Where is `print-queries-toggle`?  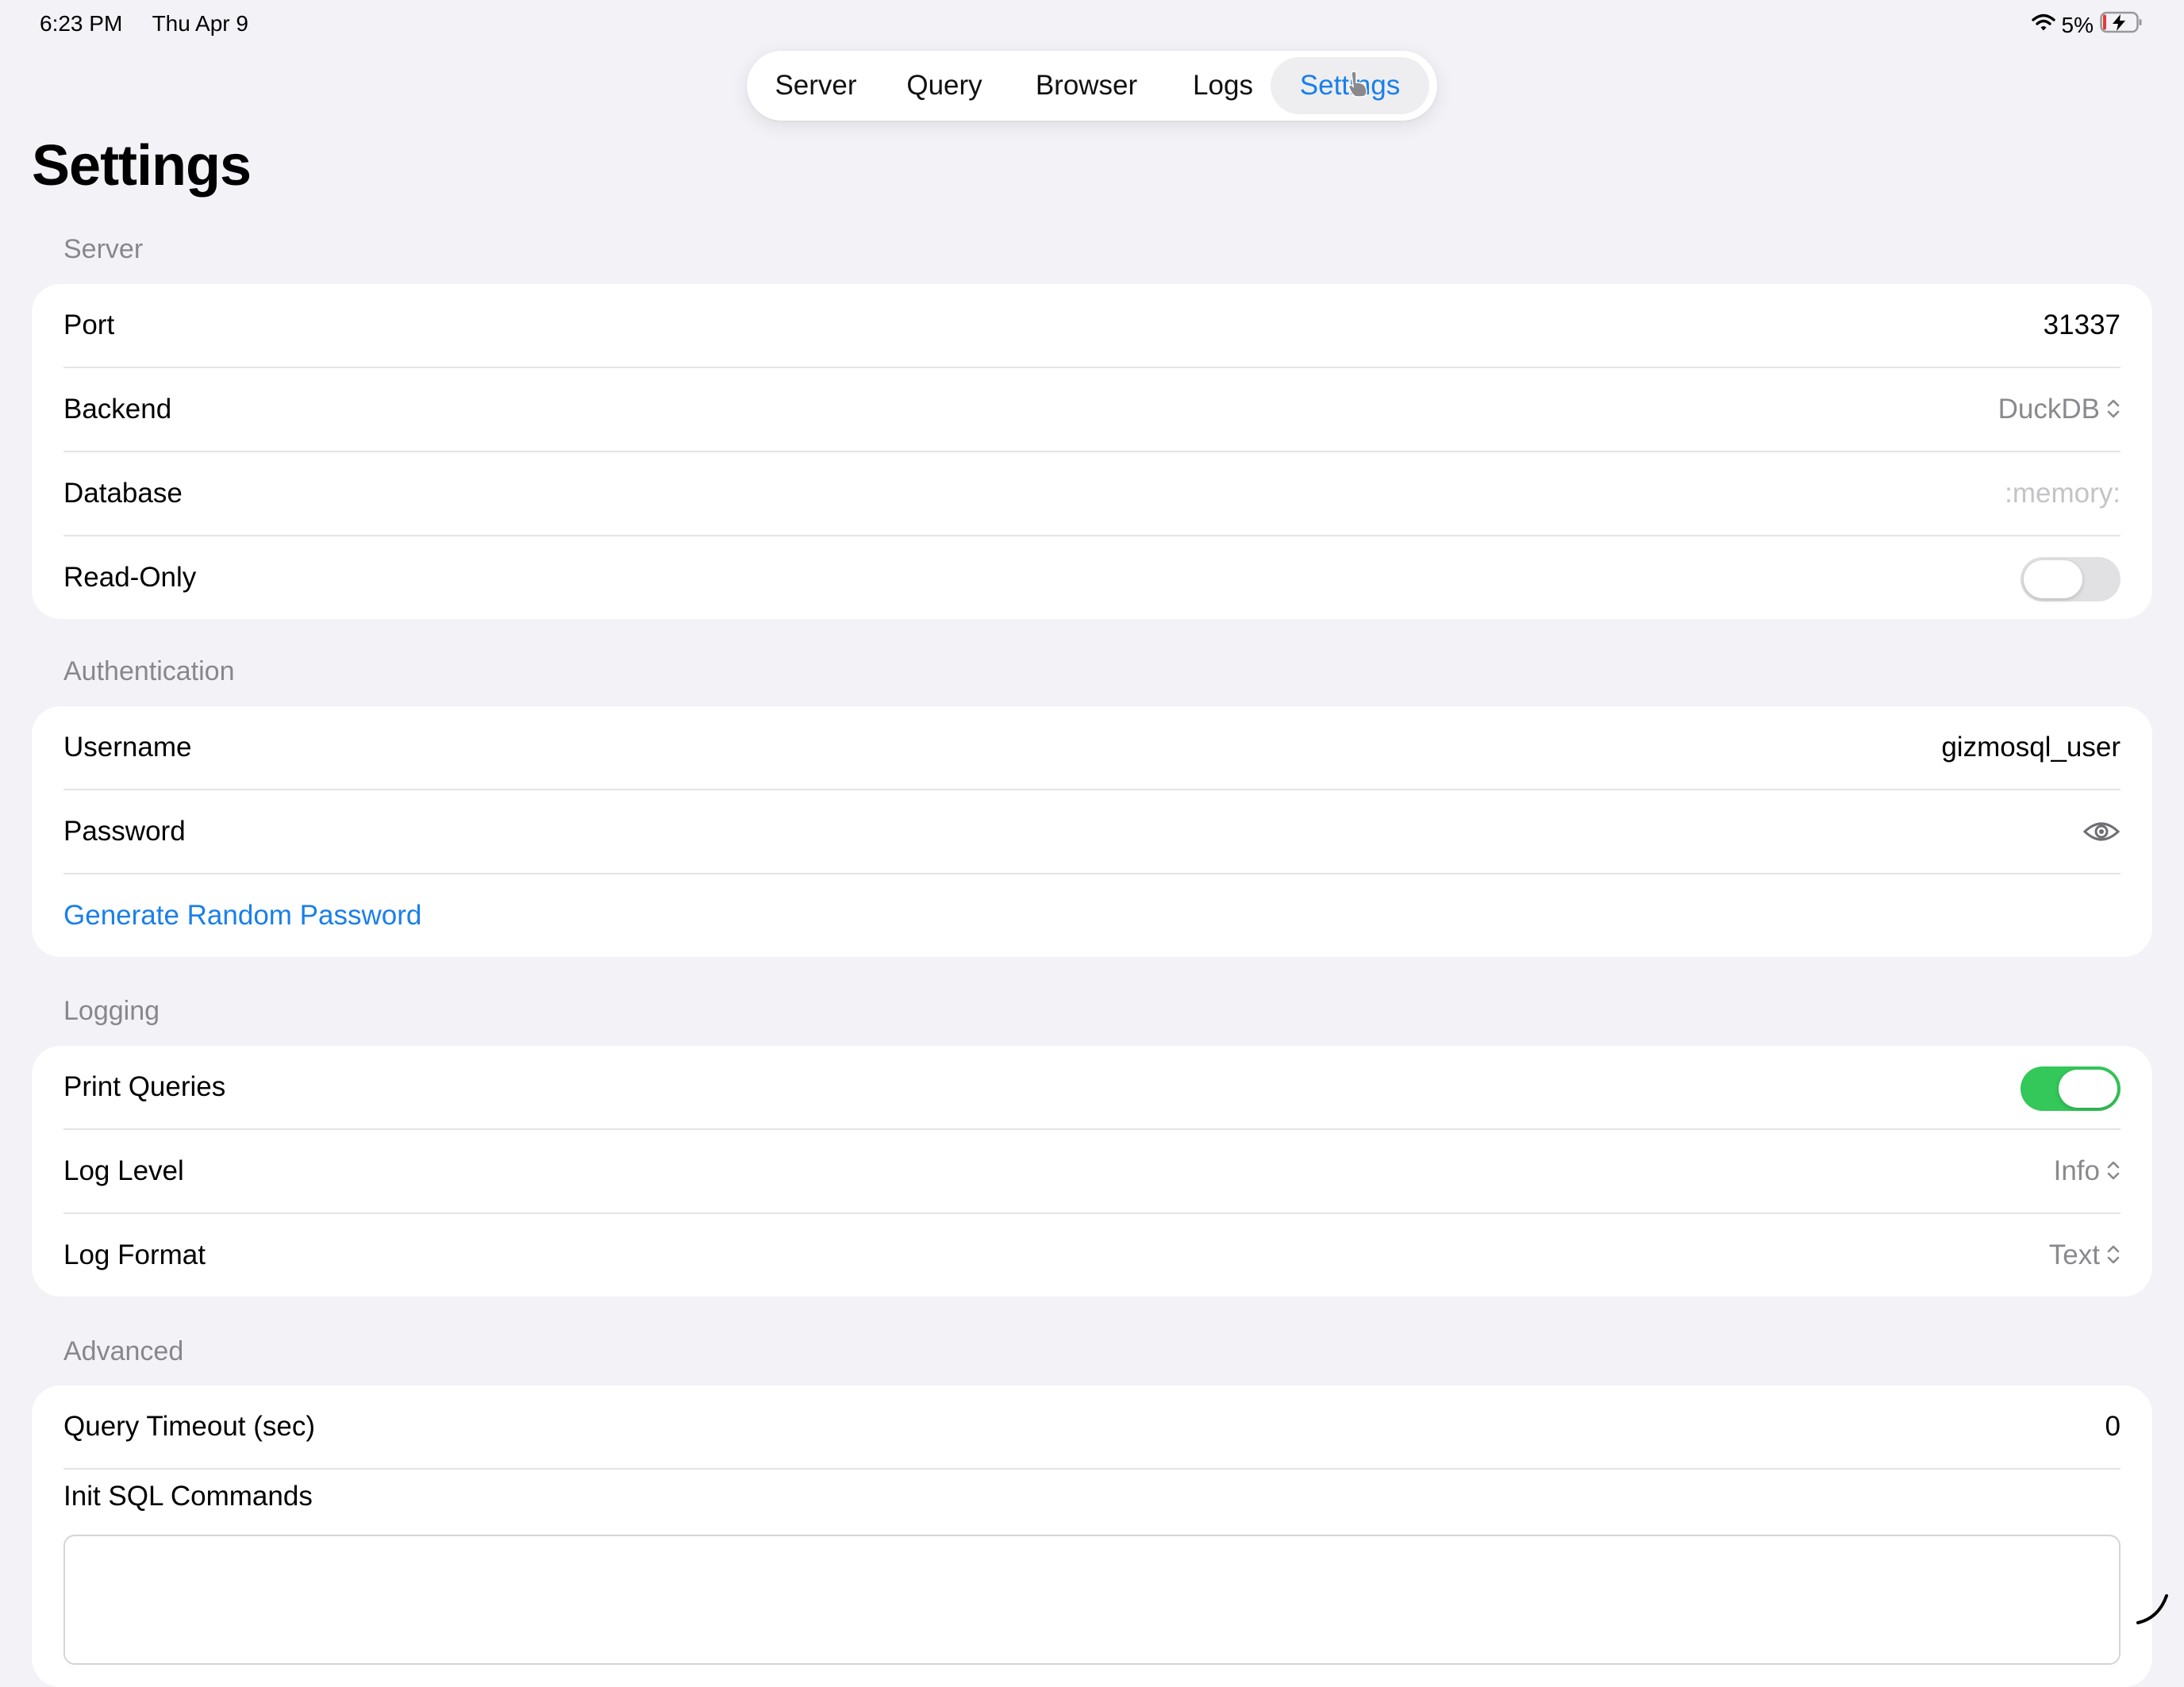 print-queries-toggle is located at coordinates (2071, 1088).